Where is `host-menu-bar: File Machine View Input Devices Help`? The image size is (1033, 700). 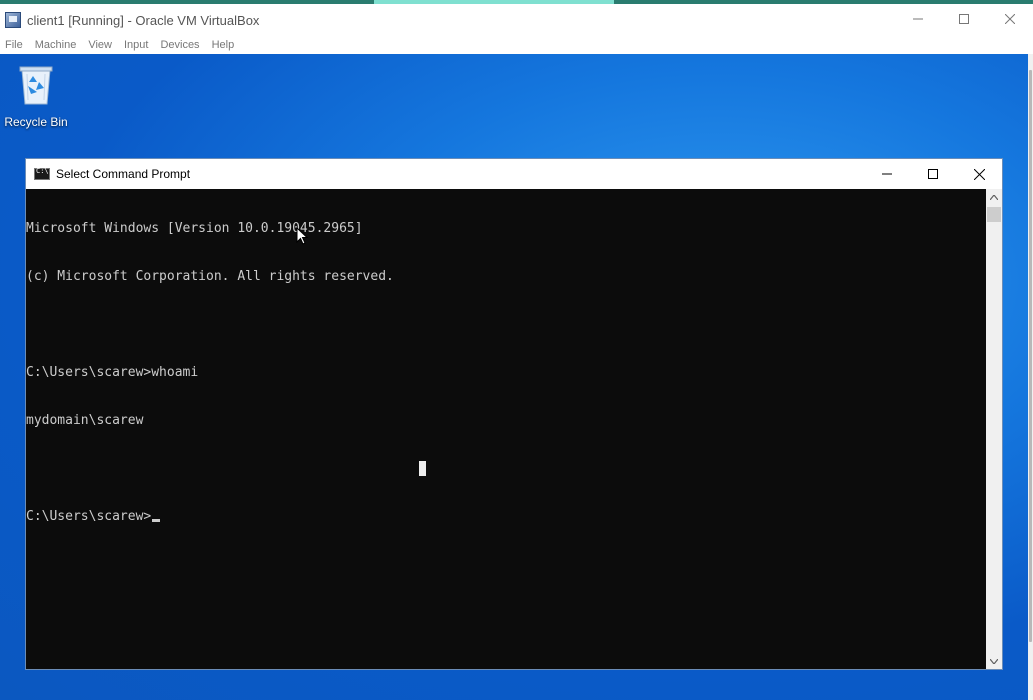
host-menu-bar: File Machine View Input Devices Help is located at coordinates (516, 45).